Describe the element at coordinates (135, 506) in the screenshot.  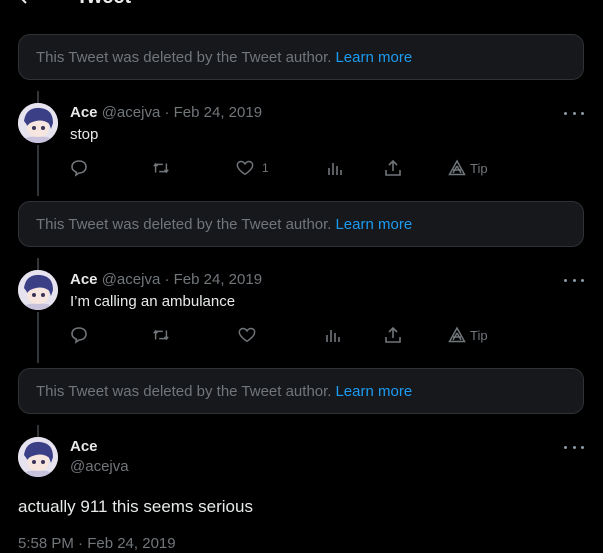
I see `main-tweet-text: actually 911 this seems serious` at that location.